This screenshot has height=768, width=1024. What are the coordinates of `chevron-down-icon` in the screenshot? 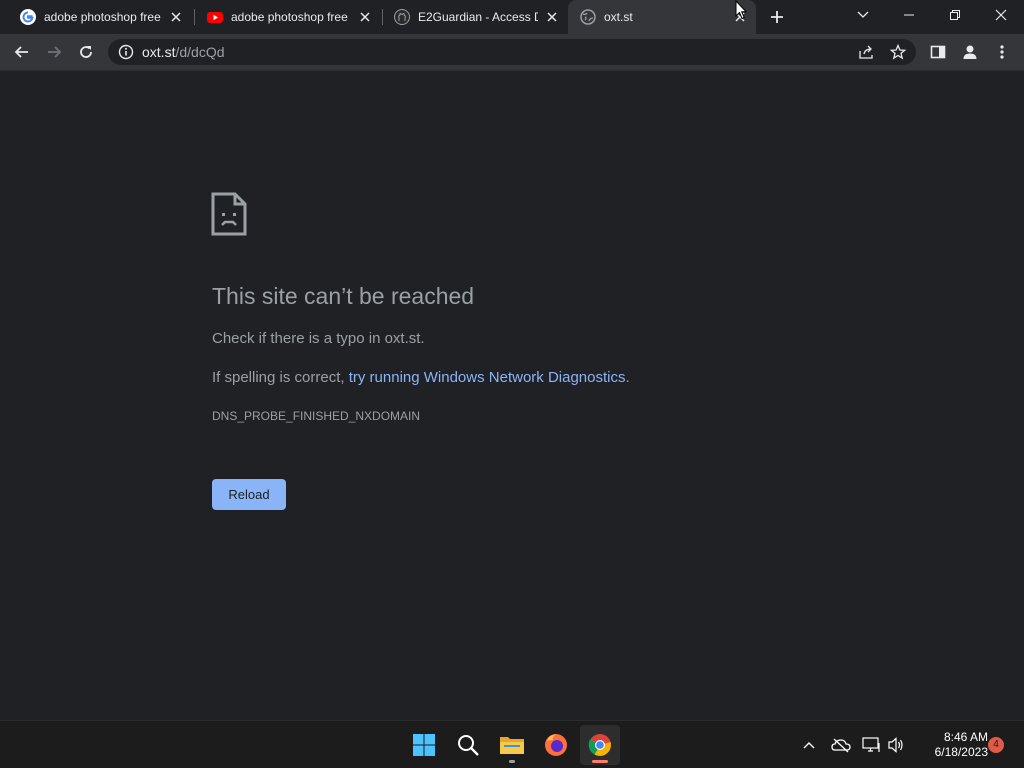 It's located at (863, 14).